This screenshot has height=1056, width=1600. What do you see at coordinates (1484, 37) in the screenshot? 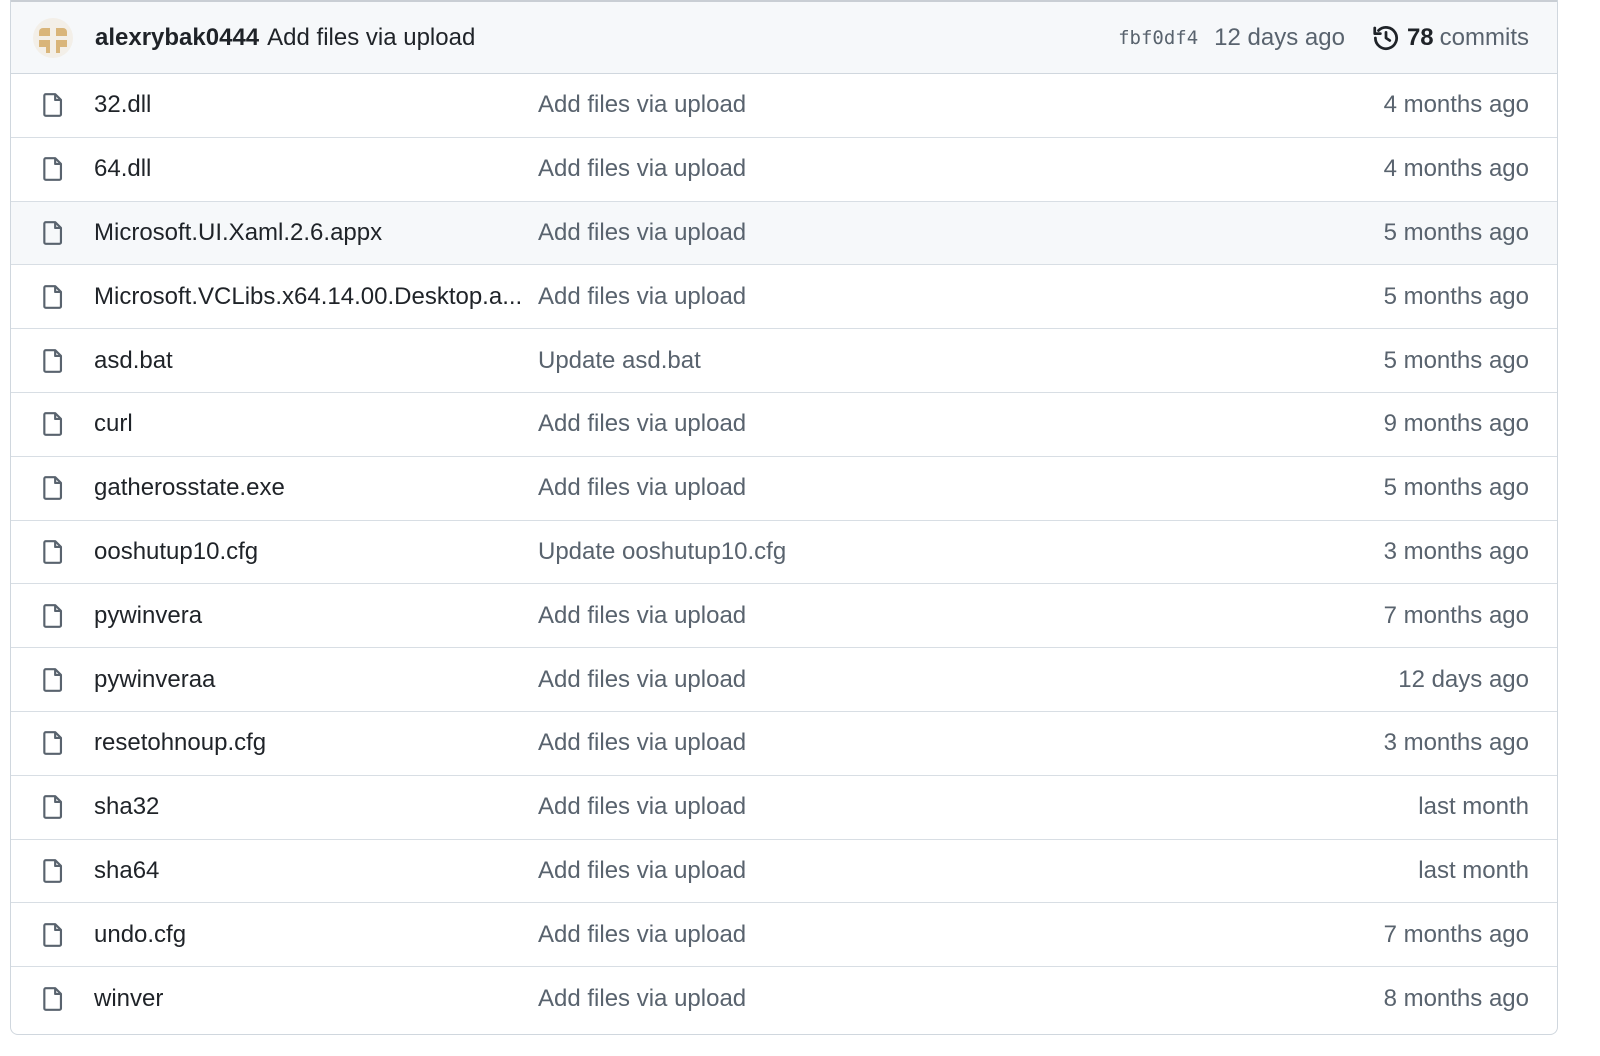
I see `commits-label: commits` at bounding box center [1484, 37].